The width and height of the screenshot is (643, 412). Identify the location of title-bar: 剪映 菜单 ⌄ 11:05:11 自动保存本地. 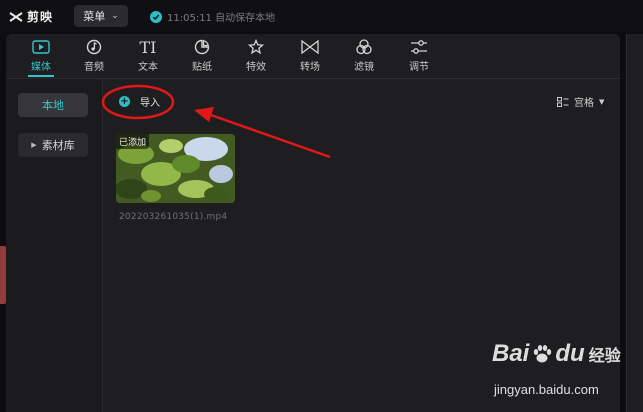
(321, 16).